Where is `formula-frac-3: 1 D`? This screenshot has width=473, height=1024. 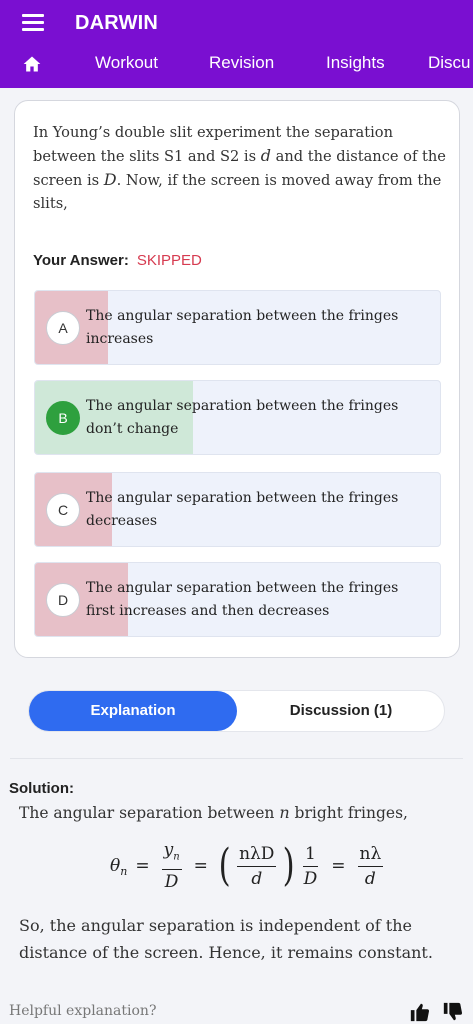 formula-frac-3: 1 D is located at coordinates (310, 866).